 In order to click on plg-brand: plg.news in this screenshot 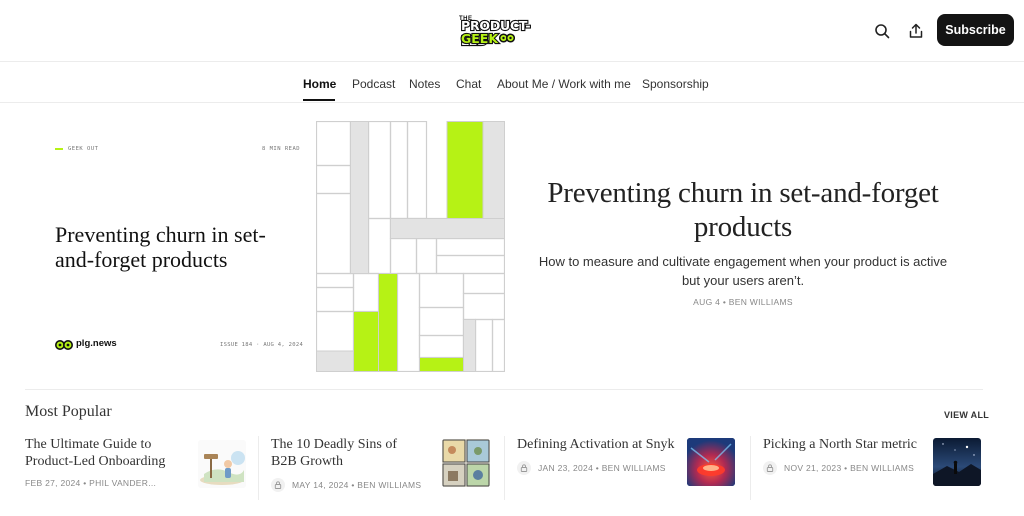, I will do `click(90, 345)`.